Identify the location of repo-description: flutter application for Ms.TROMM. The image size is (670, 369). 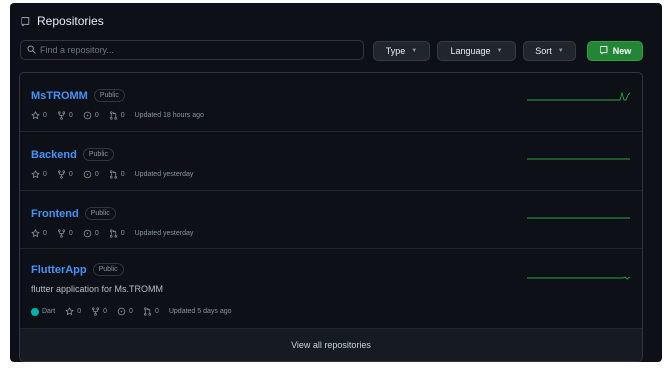
(97, 289).